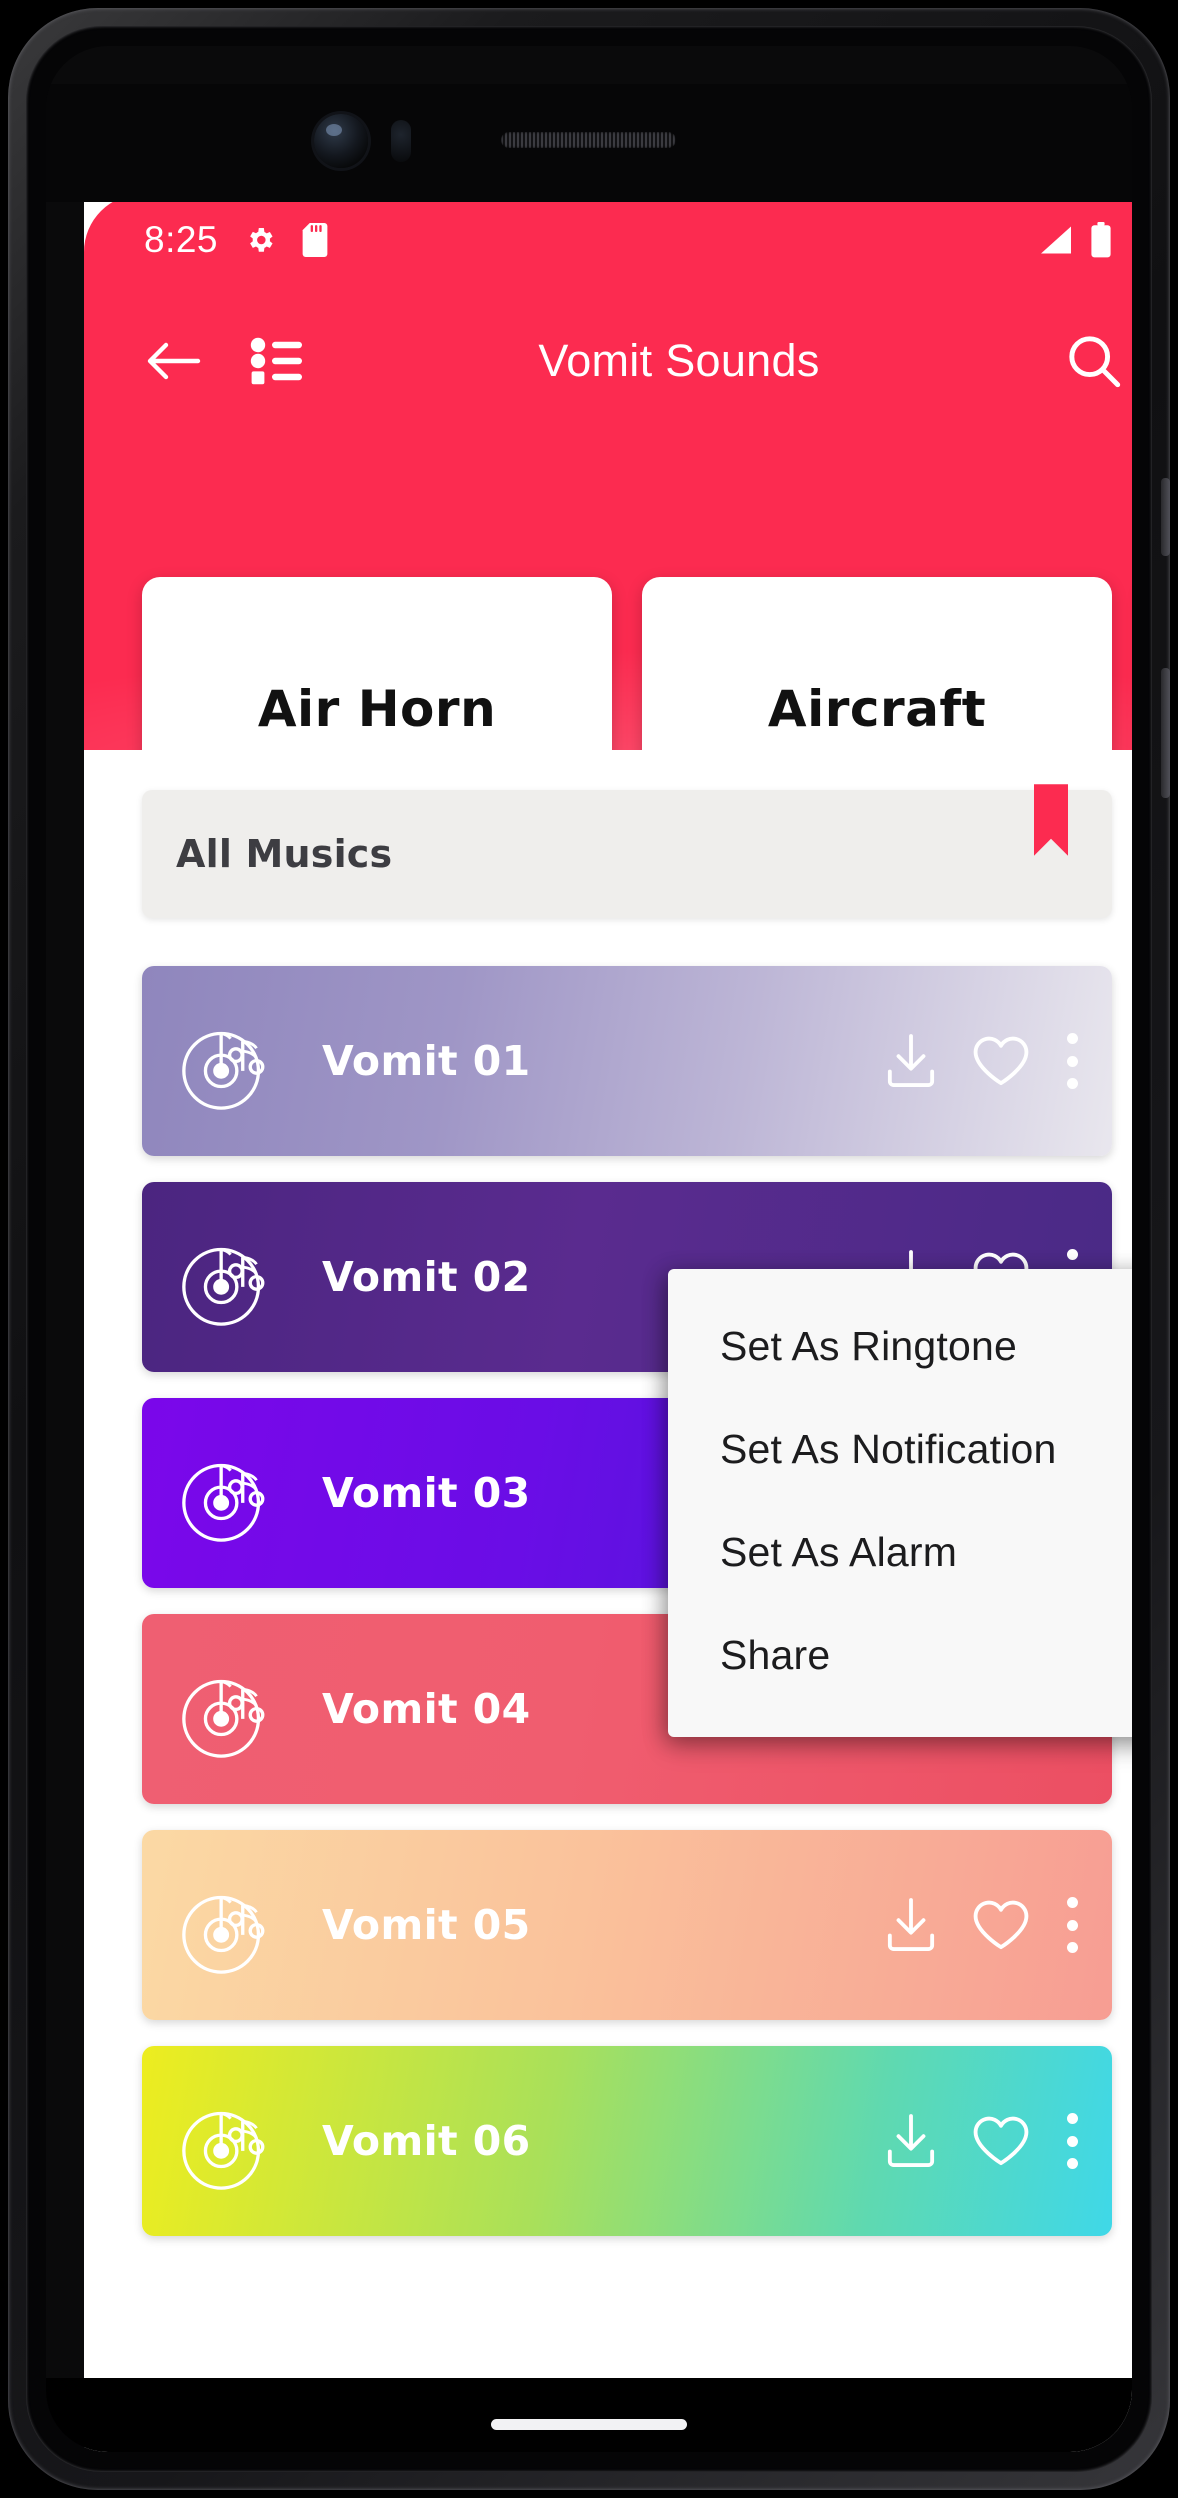  I want to click on bookmark-icon, so click(1051, 820).